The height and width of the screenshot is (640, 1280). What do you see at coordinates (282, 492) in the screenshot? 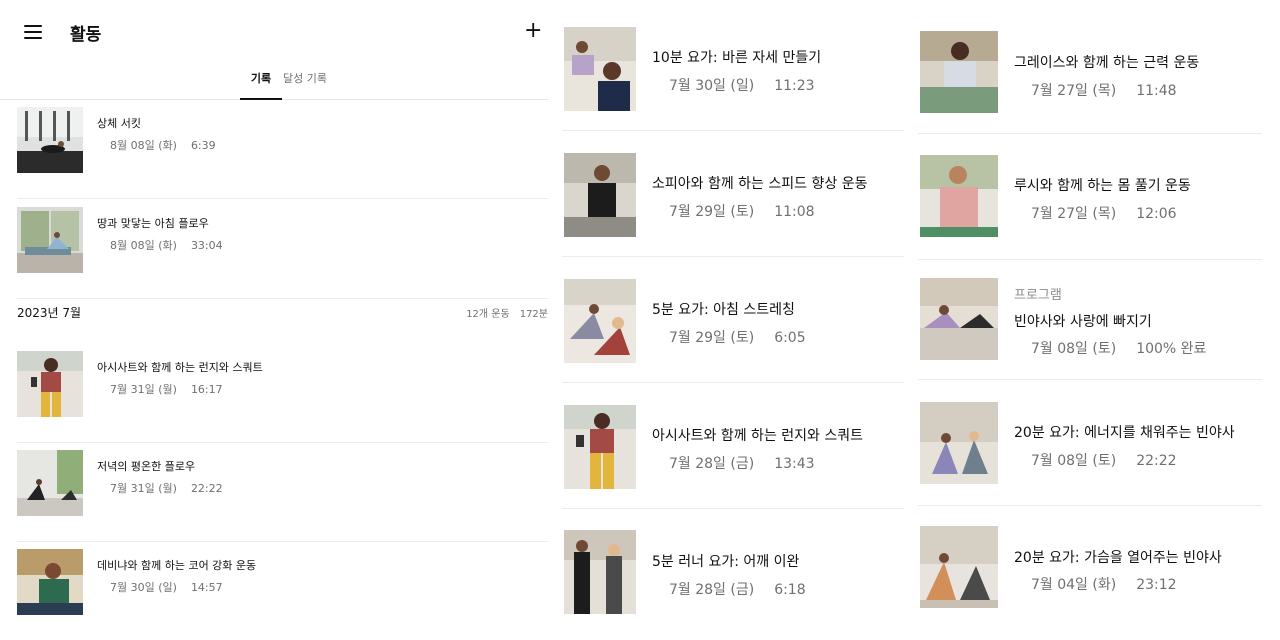
I see `list-item: 저녁의 평온한 플로우 7월 31일 (월) 22:22` at bounding box center [282, 492].